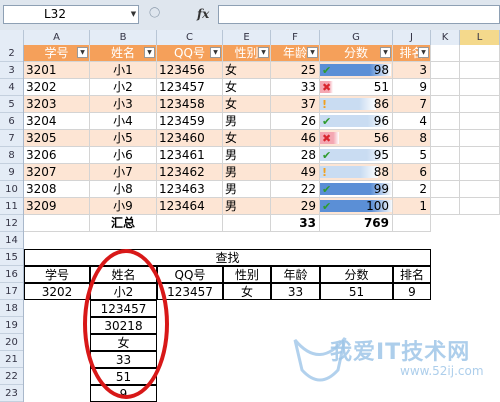  Describe the element at coordinates (11, 291) in the screenshot. I see `row-header-17: 17` at that location.